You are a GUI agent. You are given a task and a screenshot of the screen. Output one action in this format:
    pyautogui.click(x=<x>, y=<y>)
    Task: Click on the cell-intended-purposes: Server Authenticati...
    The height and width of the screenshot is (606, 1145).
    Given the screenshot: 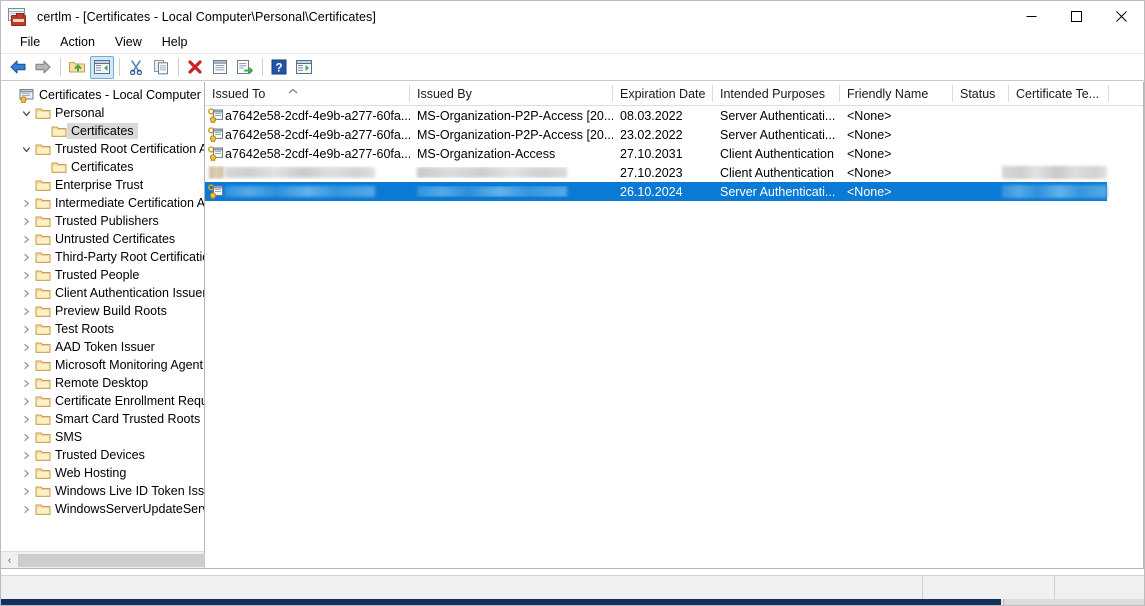 What is the action you would take?
    pyautogui.click(x=776, y=135)
    